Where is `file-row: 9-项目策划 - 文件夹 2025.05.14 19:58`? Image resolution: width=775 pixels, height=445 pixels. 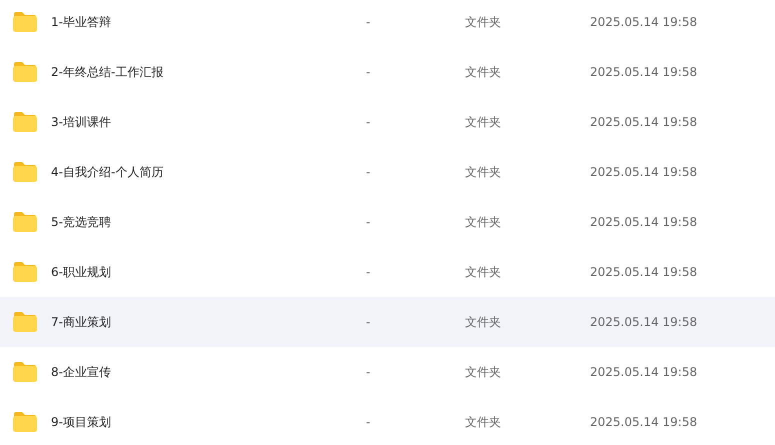 file-row: 9-项目策划 - 文件夹 2025.05.14 19:58 is located at coordinates (387, 421).